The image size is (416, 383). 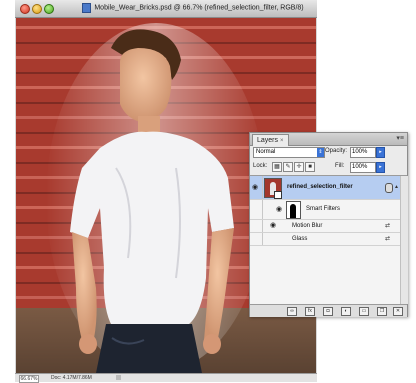 I want to click on new-layer-icon: ❐, so click(x=382, y=311).